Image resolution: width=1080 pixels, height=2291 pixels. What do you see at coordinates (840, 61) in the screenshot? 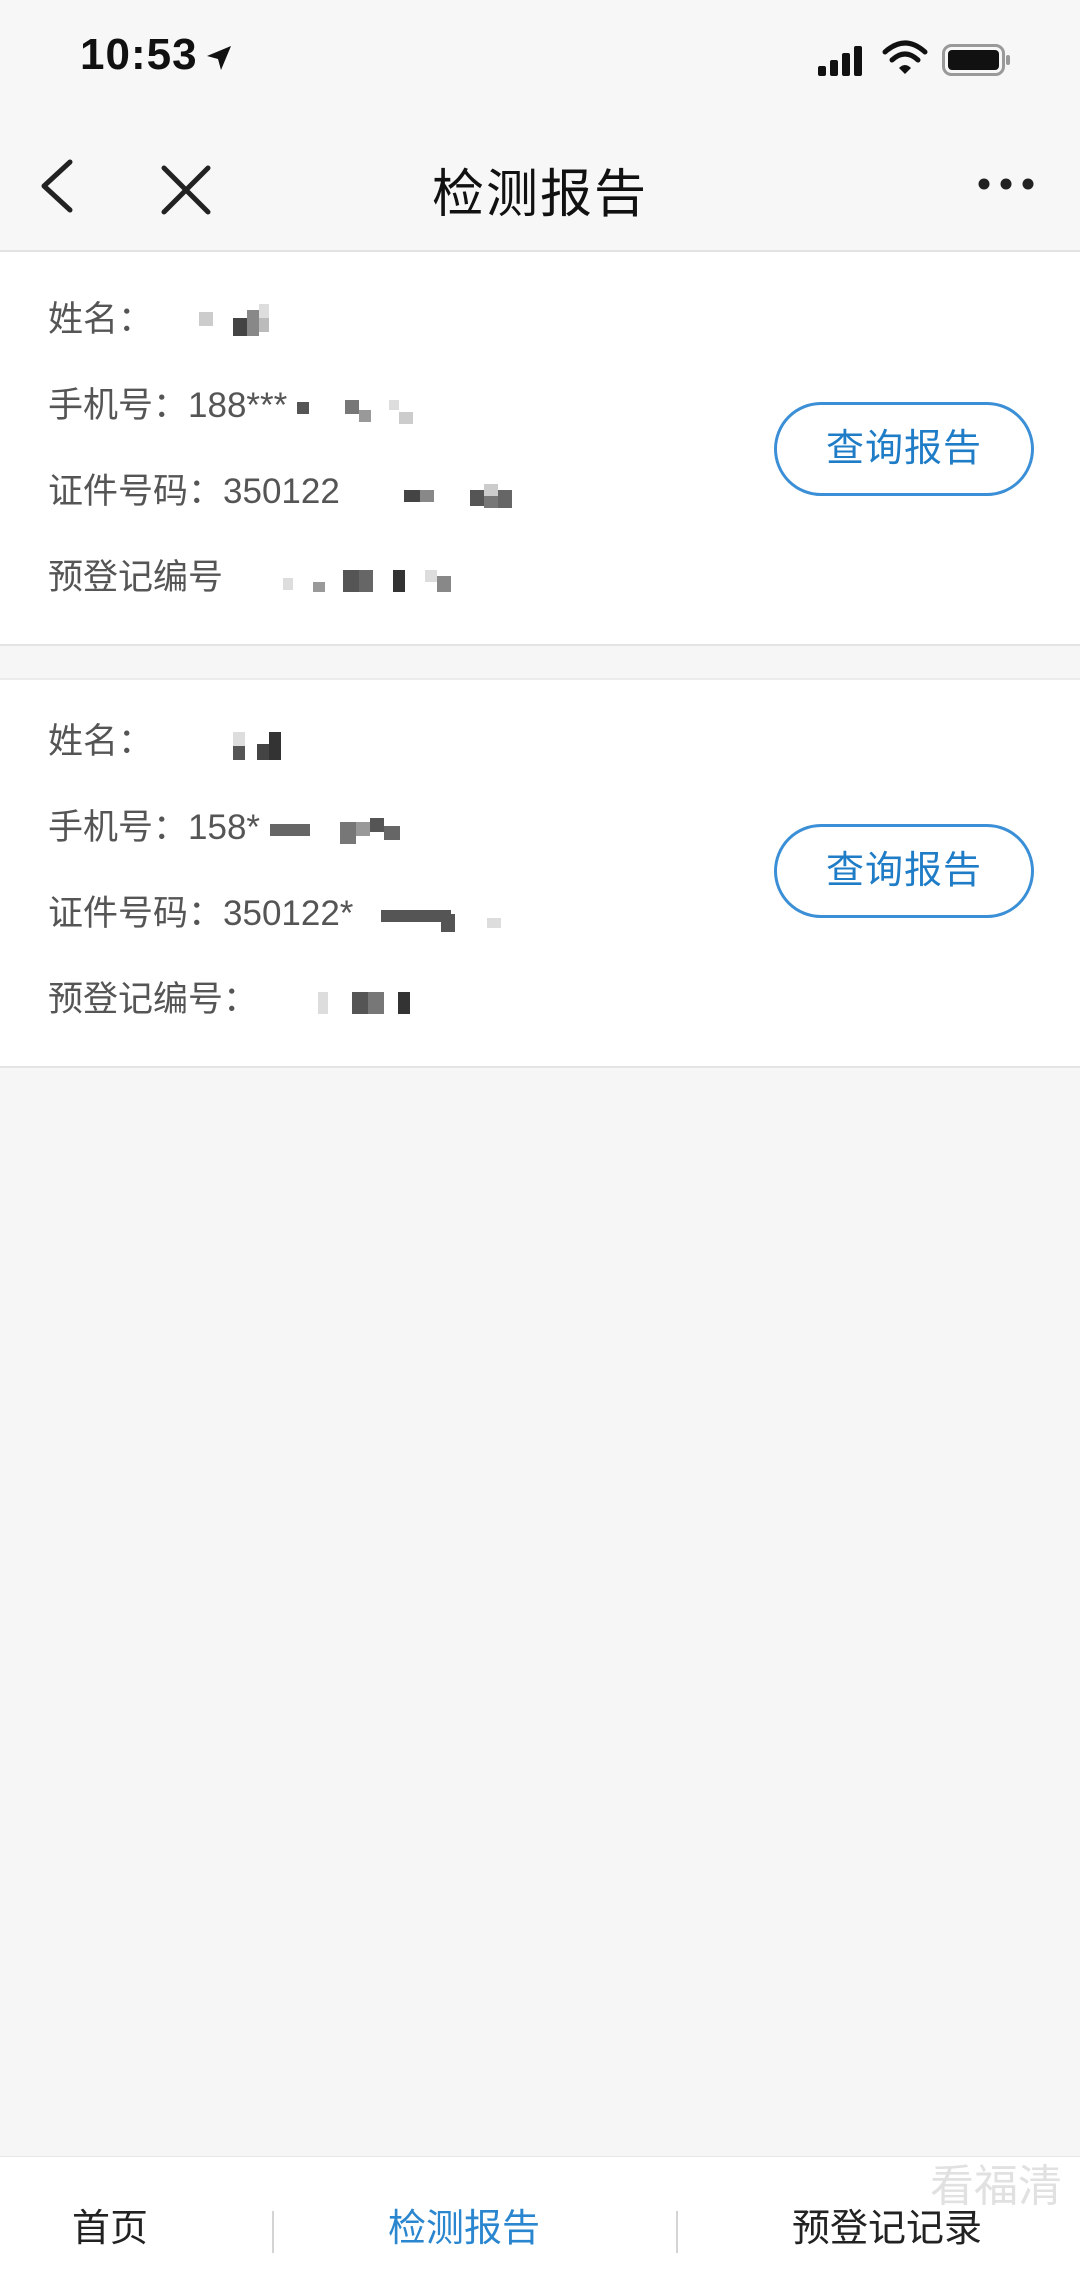
I see `cellular-signal-icon` at bounding box center [840, 61].